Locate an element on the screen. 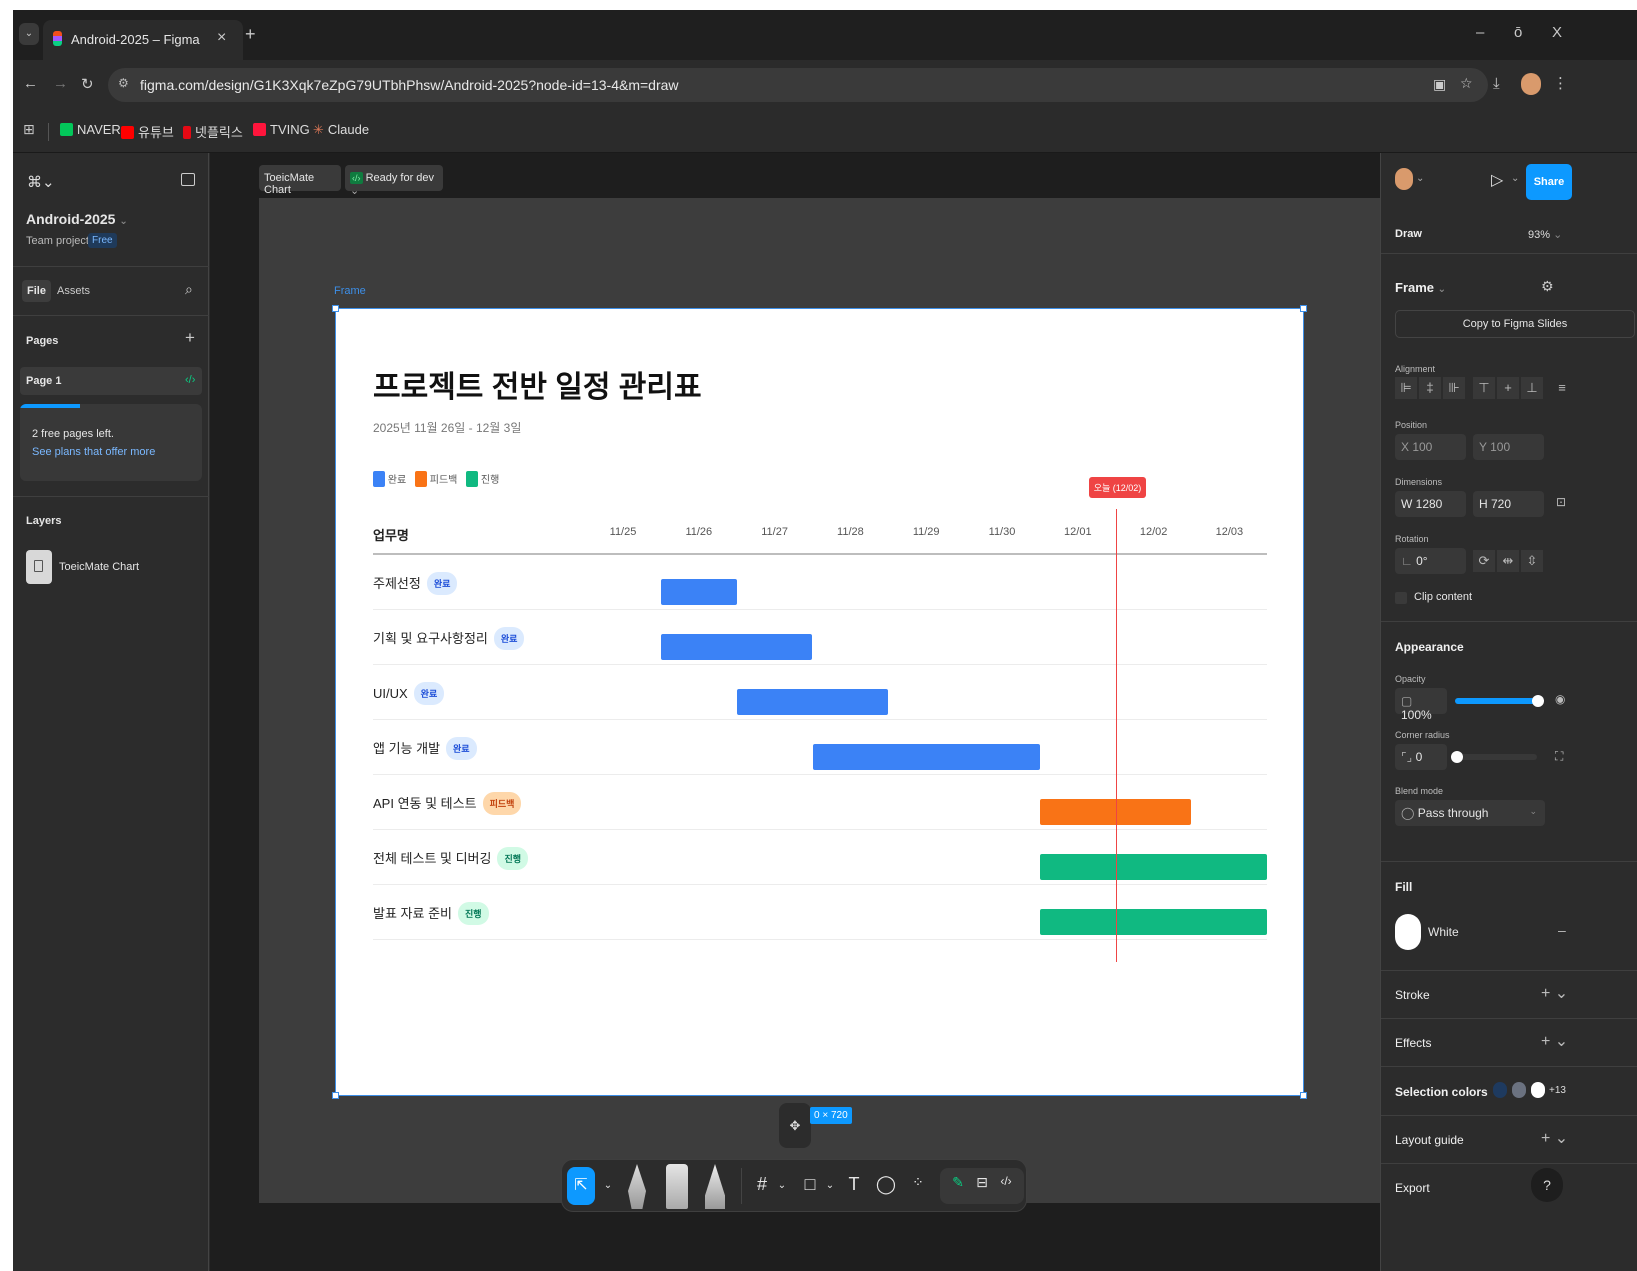 The height and width of the screenshot is (1271, 1637). opacity-slider is located at coordinates (1496, 701).